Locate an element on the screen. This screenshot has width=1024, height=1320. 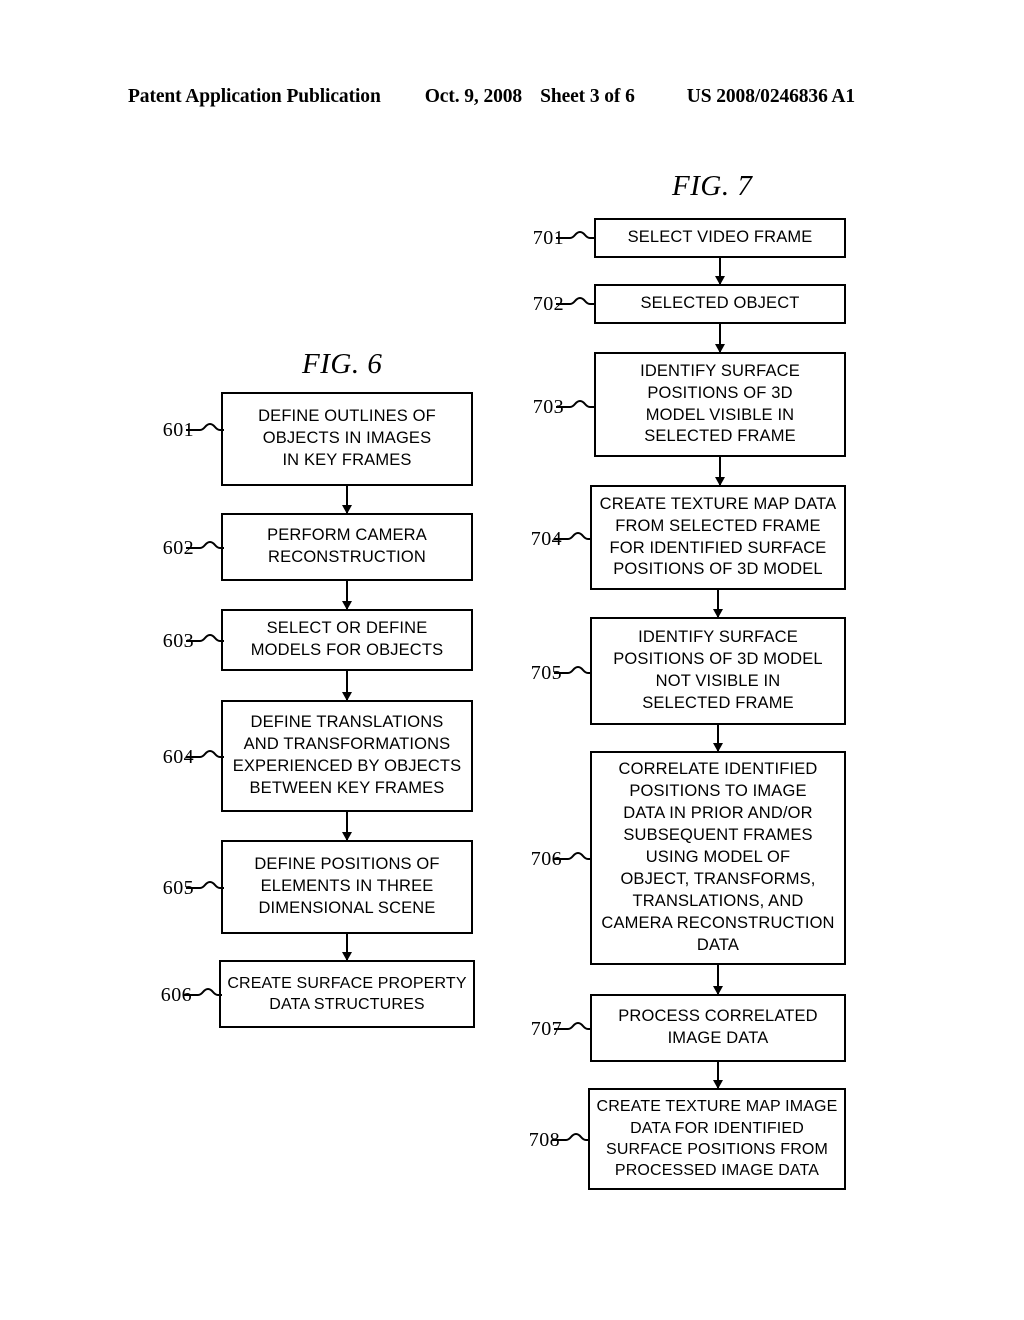
flow-node-701-label: SELECT VIDEO FRAME is located at coordinates (720, 237).